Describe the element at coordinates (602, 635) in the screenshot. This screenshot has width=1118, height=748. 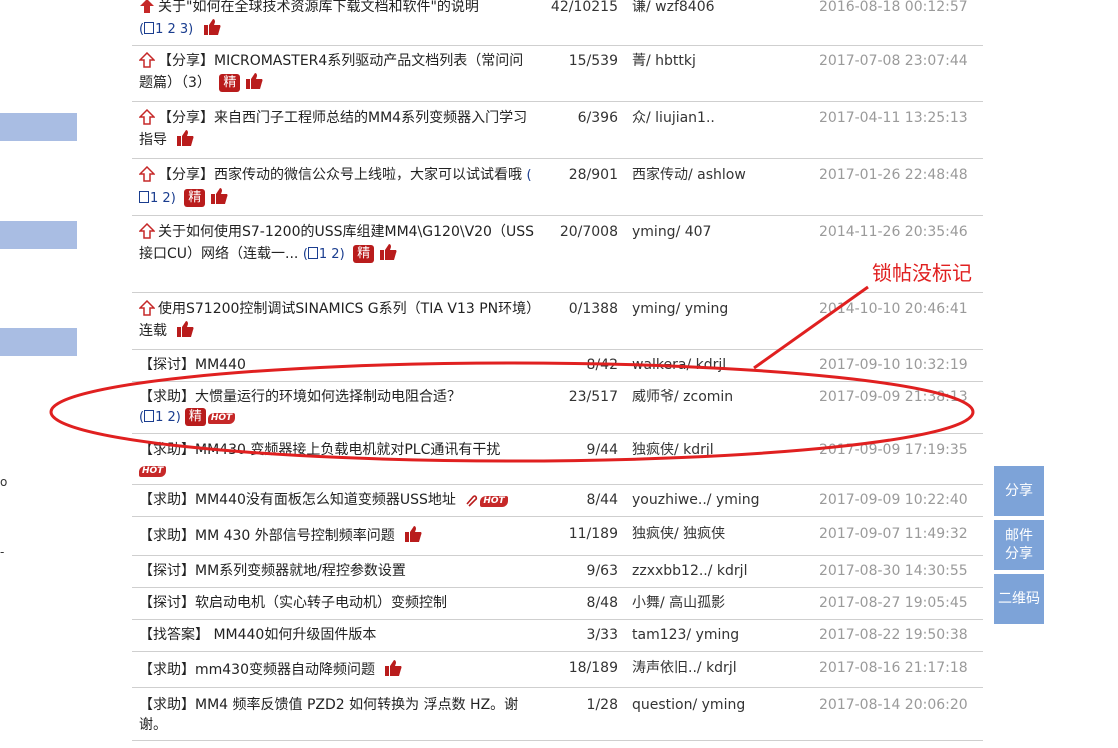
I see `reply-view-count: 3/33` at that location.